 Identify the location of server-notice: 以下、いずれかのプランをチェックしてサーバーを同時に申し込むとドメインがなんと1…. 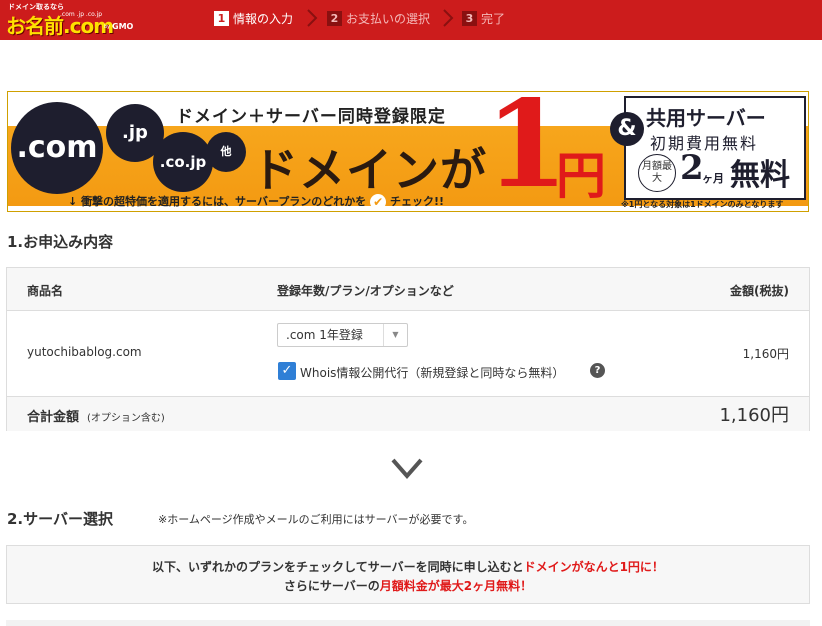
(408, 574).